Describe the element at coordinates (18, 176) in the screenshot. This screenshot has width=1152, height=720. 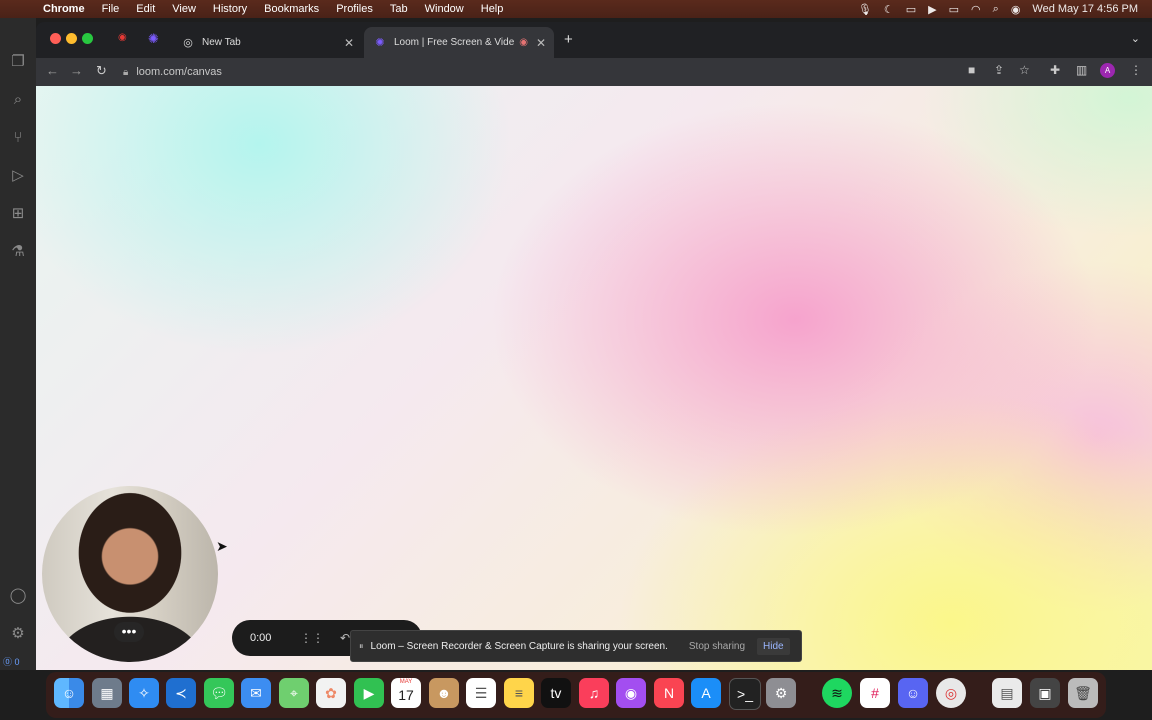
I see `run-debug-icon: ▷` at that location.